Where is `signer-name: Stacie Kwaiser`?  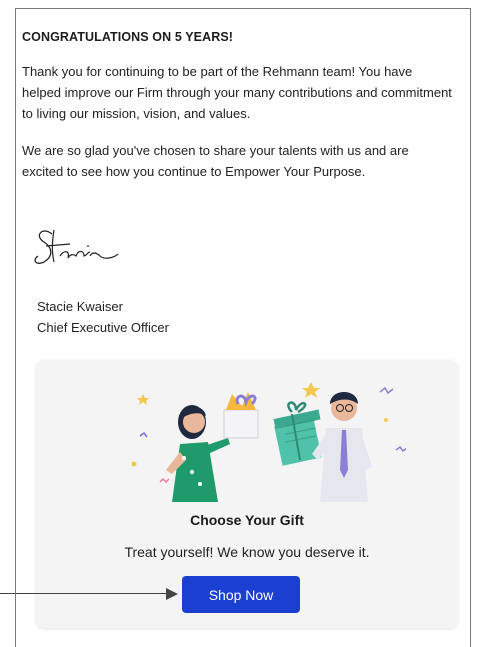 signer-name: Stacie Kwaiser is located at coordinates (80, 306).